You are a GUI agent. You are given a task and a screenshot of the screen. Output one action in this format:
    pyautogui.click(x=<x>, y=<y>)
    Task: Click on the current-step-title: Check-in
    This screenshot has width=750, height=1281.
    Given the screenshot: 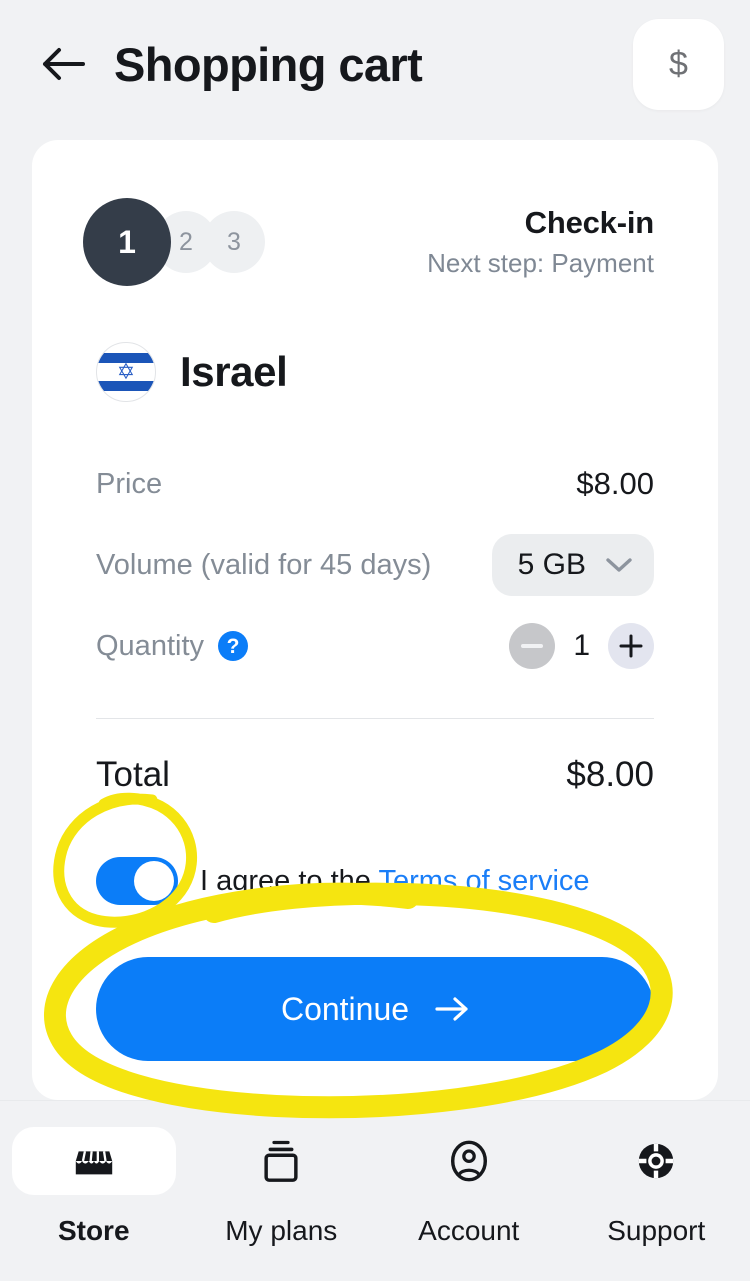 What is the action you would take?
    pyautogui.click(x=589, y=222)
    